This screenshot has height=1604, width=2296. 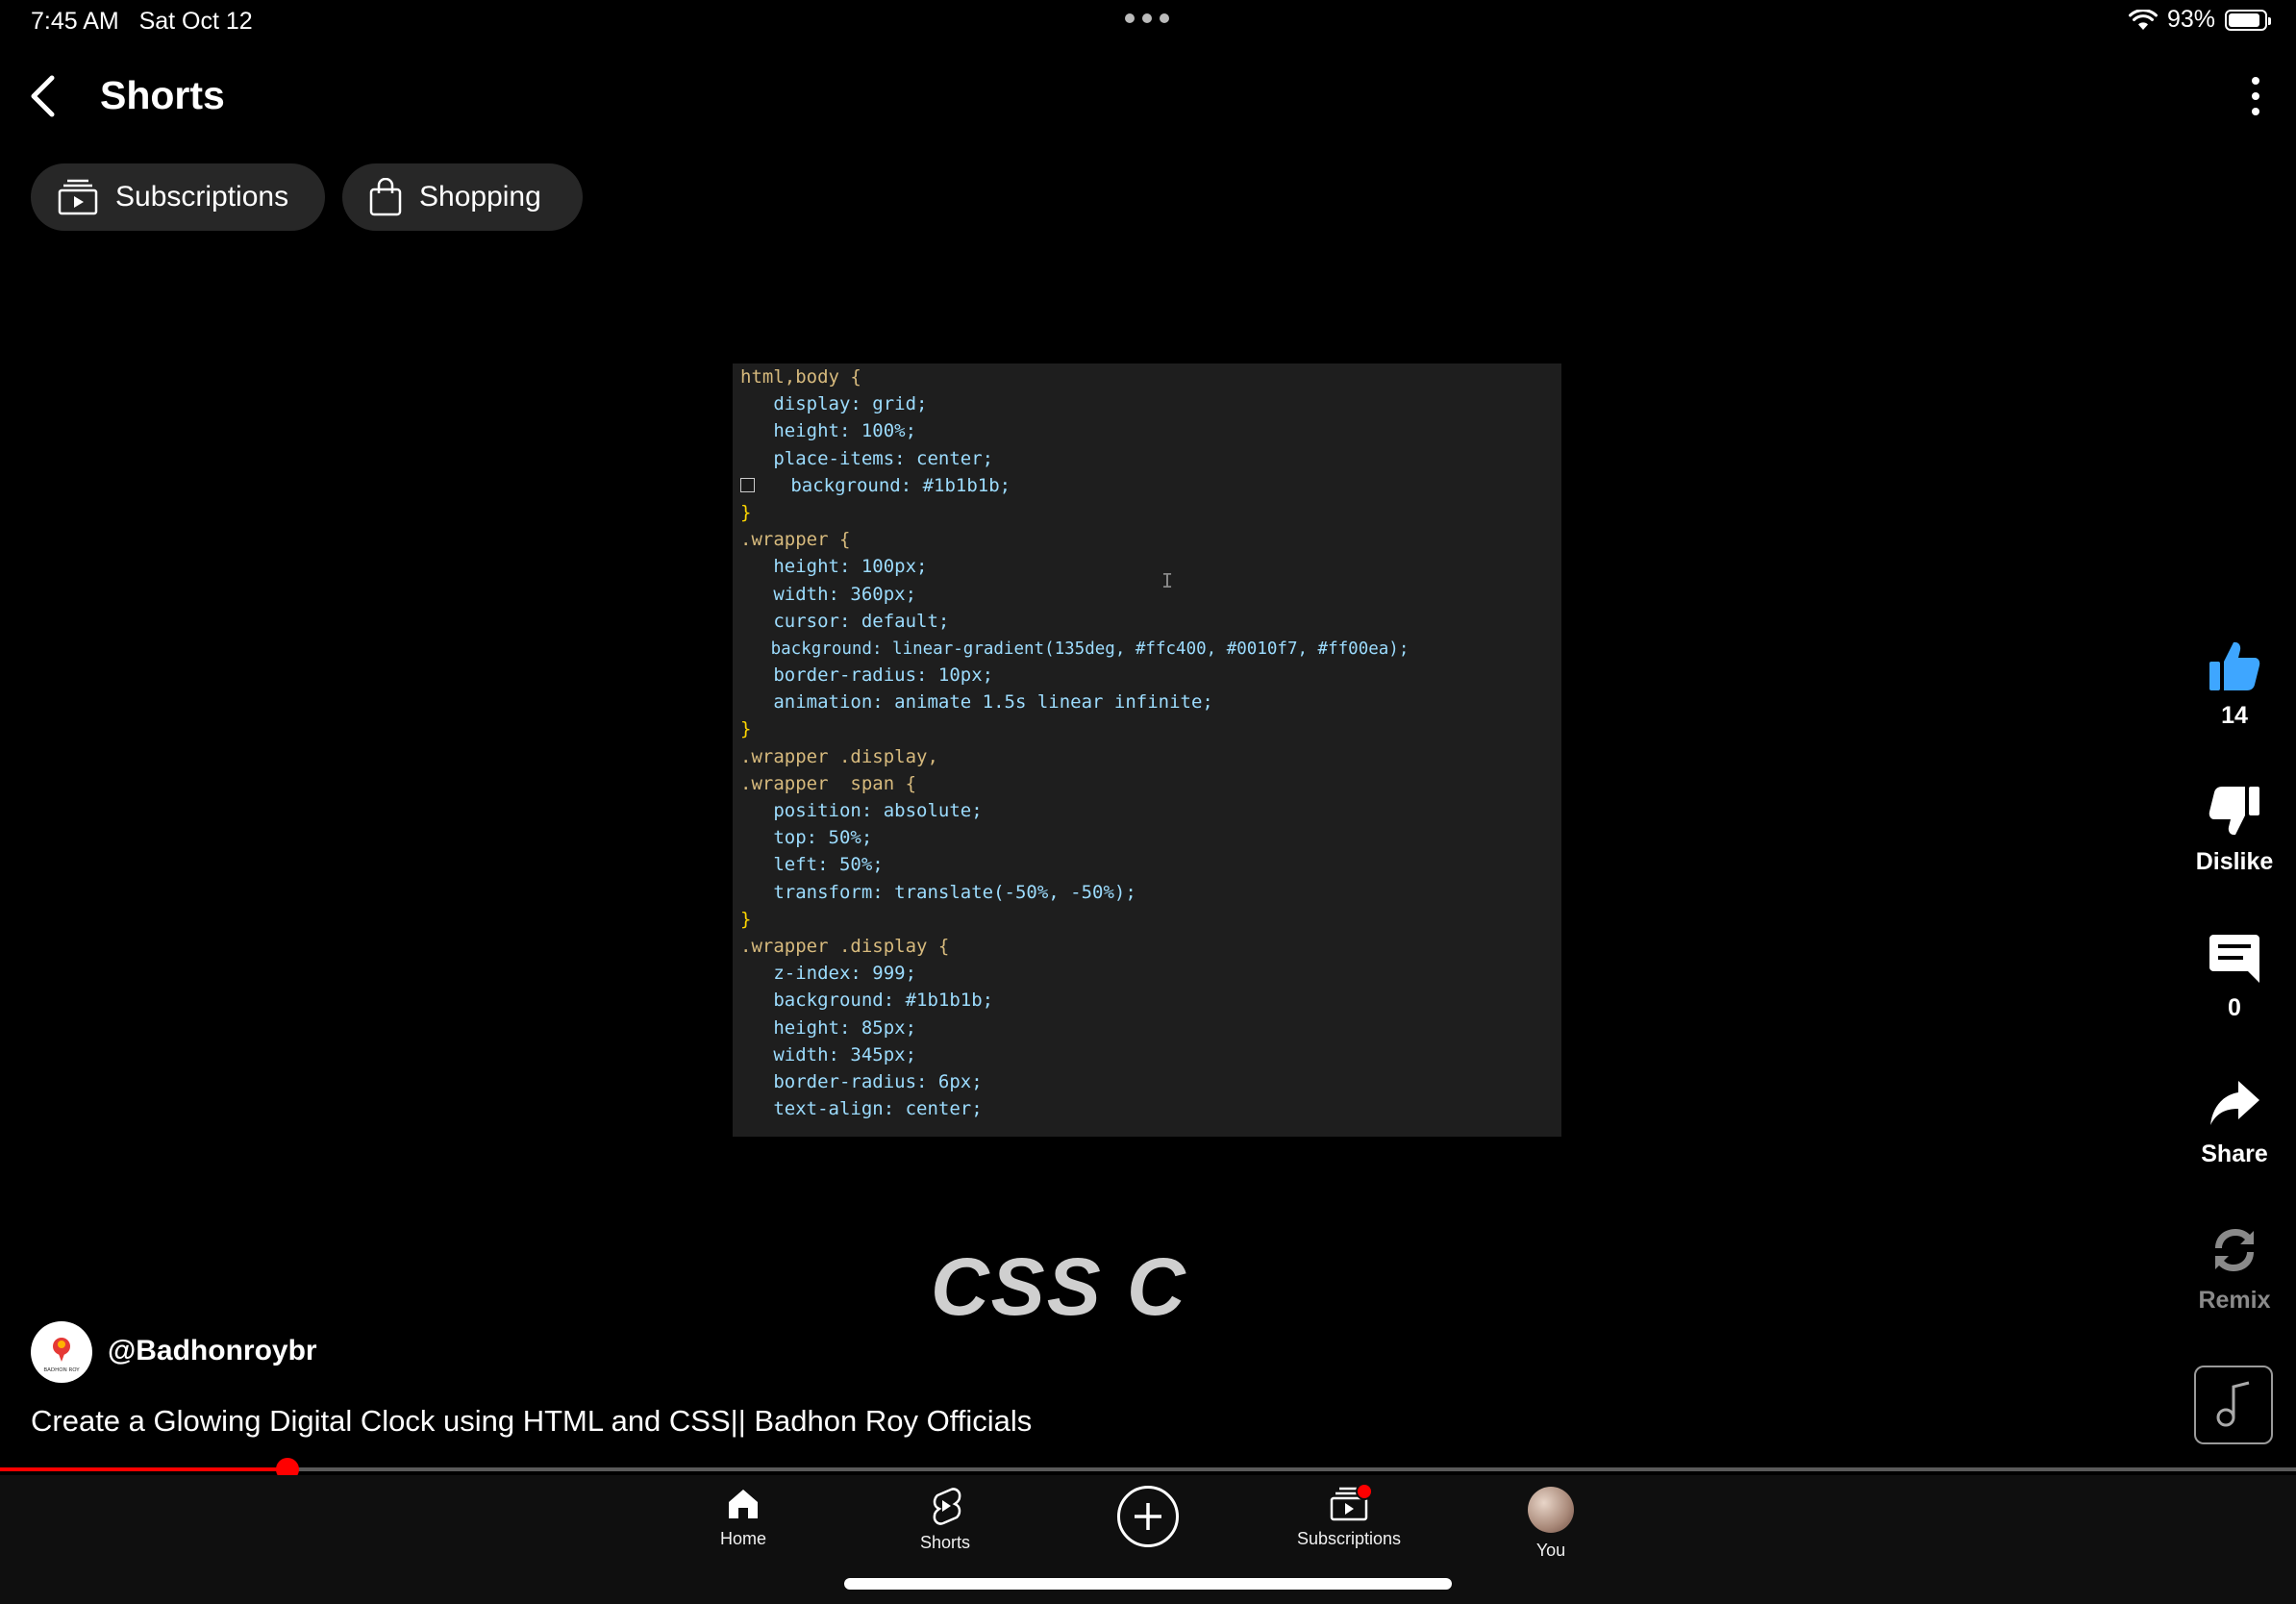 What do you see at coordinates (75, 21) in the screenshot?
I see `status-time: 7:45 AM` at bounding box center [75, 21].